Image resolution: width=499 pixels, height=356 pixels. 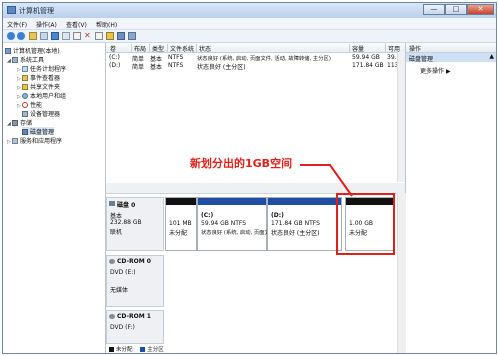 I want to click on cell-volume: (C:), so click(x=114, y=57).